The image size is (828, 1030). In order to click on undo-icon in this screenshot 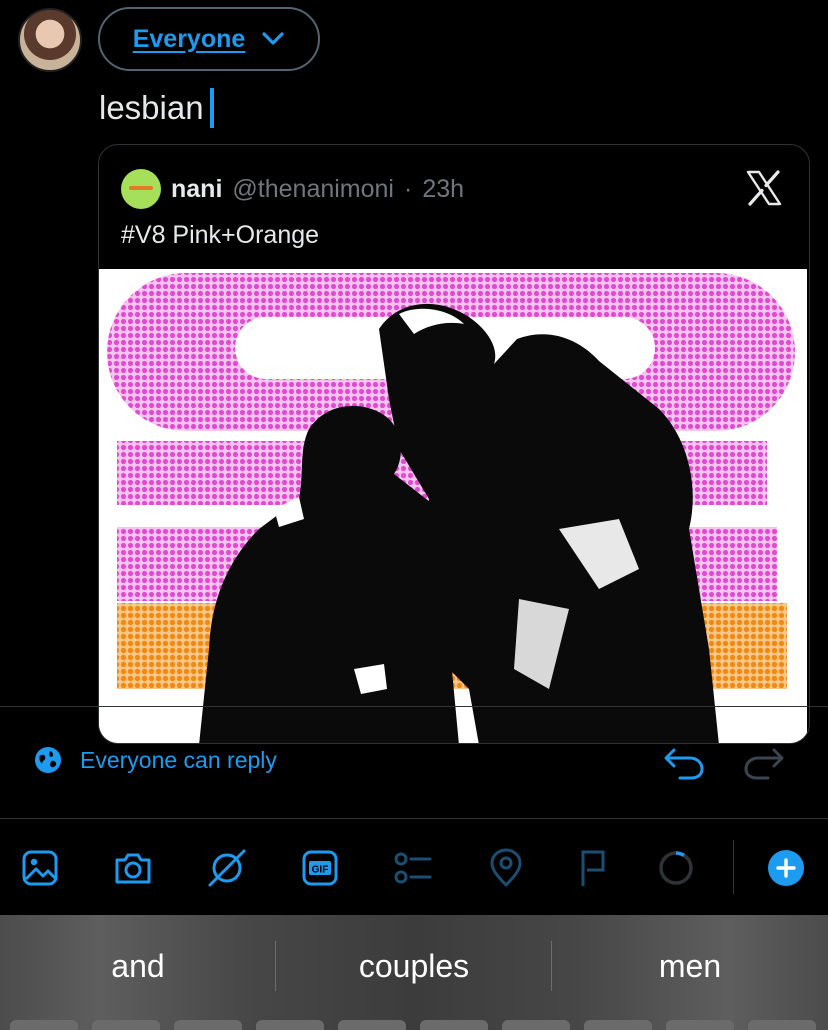, I will do `click(684, 762)`.